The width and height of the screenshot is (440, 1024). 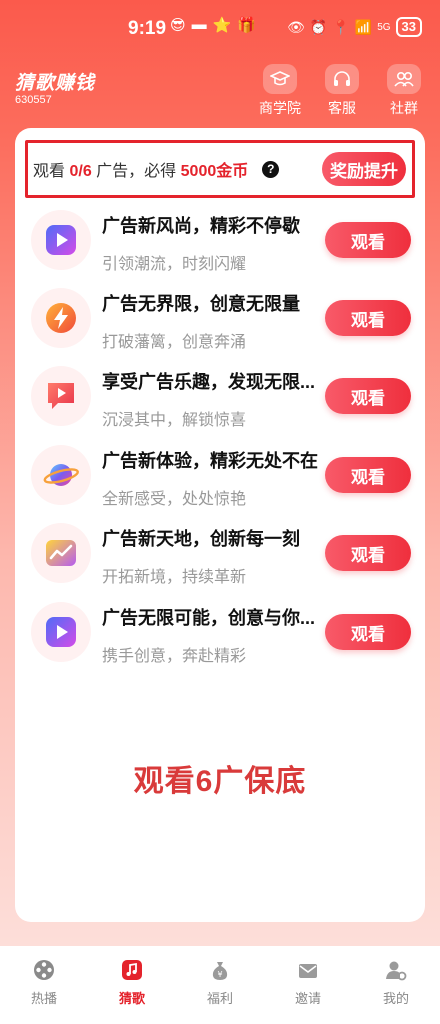 I want to click on reward-text: 观看 0/6 广告，必得 5000金币, so click(x=140, y=169).